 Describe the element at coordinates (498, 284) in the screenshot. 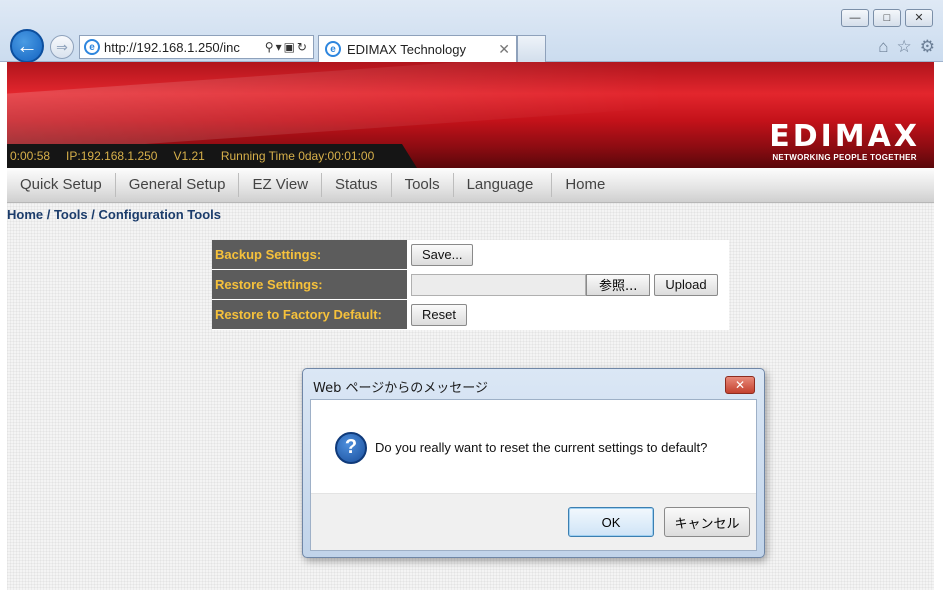

I see `file-path-input` at that location.